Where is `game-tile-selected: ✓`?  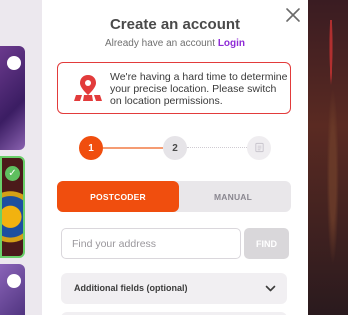 game-tile-selected: ✓ is located at coordinates (12, 207).